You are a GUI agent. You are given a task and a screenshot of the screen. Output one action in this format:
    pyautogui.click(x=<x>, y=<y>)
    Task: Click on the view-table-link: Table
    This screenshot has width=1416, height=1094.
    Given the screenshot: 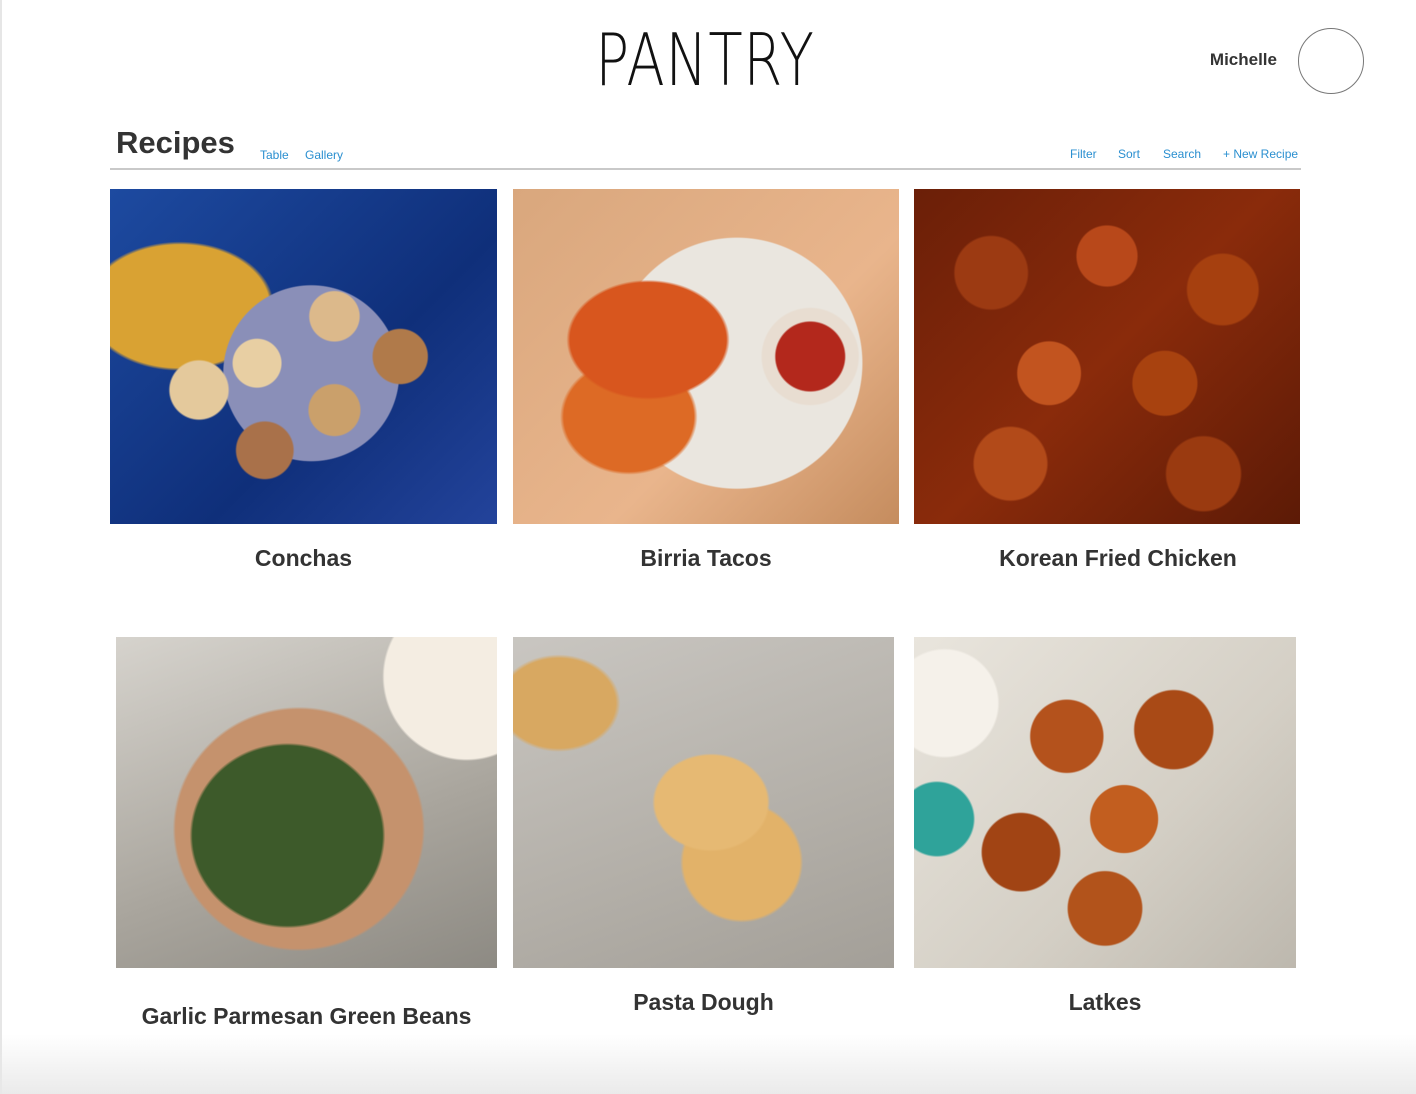 What is the action you would take?
    pyautogui.click(x=274, y=155)
    